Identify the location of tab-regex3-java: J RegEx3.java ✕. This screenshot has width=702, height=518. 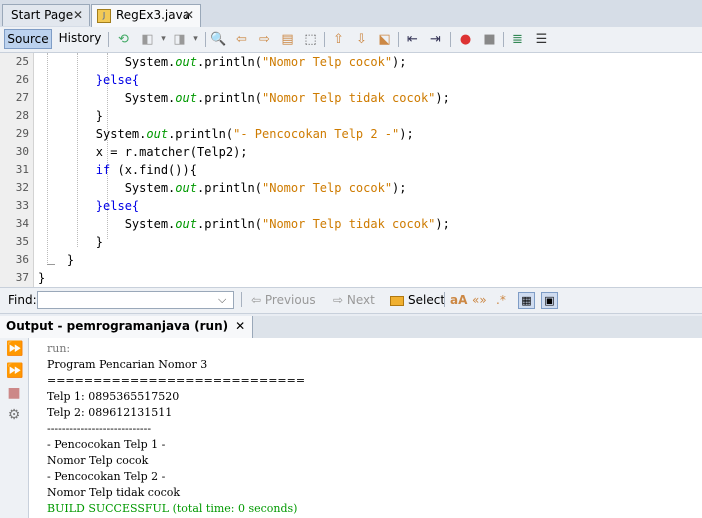
(146, 16).